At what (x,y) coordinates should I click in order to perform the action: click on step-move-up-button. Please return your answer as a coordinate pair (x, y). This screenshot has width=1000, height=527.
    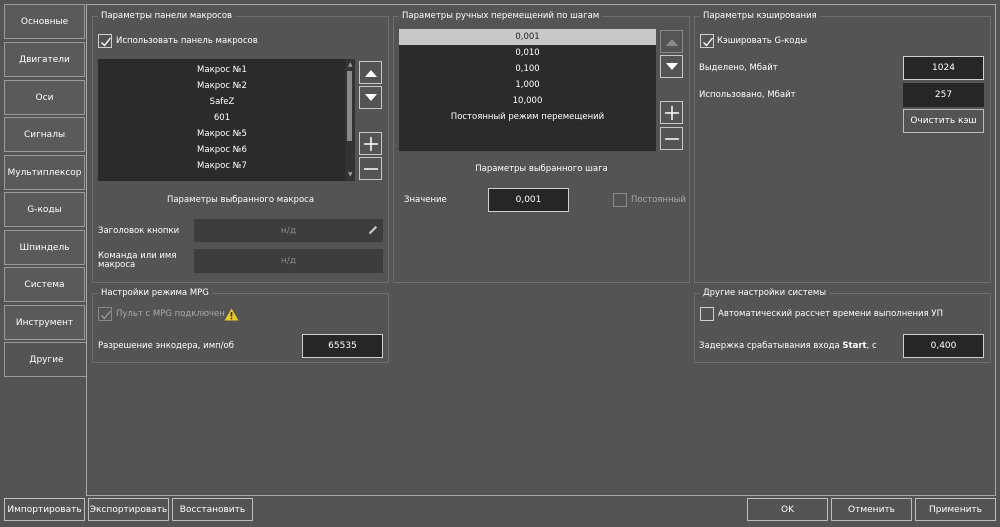
    Looking at the image, I should click on (671, 41).